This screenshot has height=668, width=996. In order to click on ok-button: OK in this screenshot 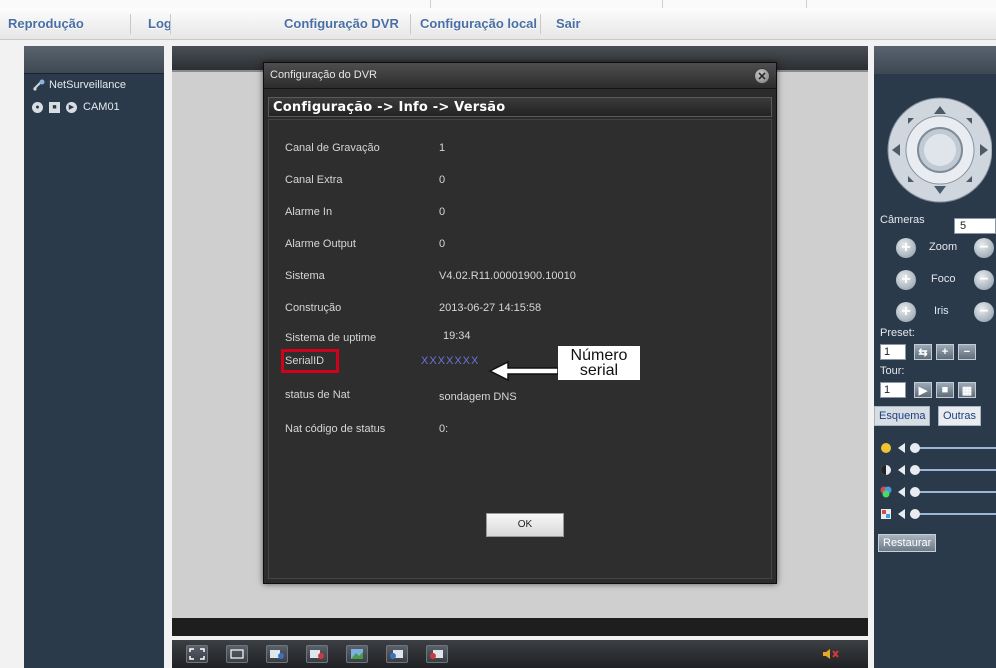, I will do `click(525, 525)`.